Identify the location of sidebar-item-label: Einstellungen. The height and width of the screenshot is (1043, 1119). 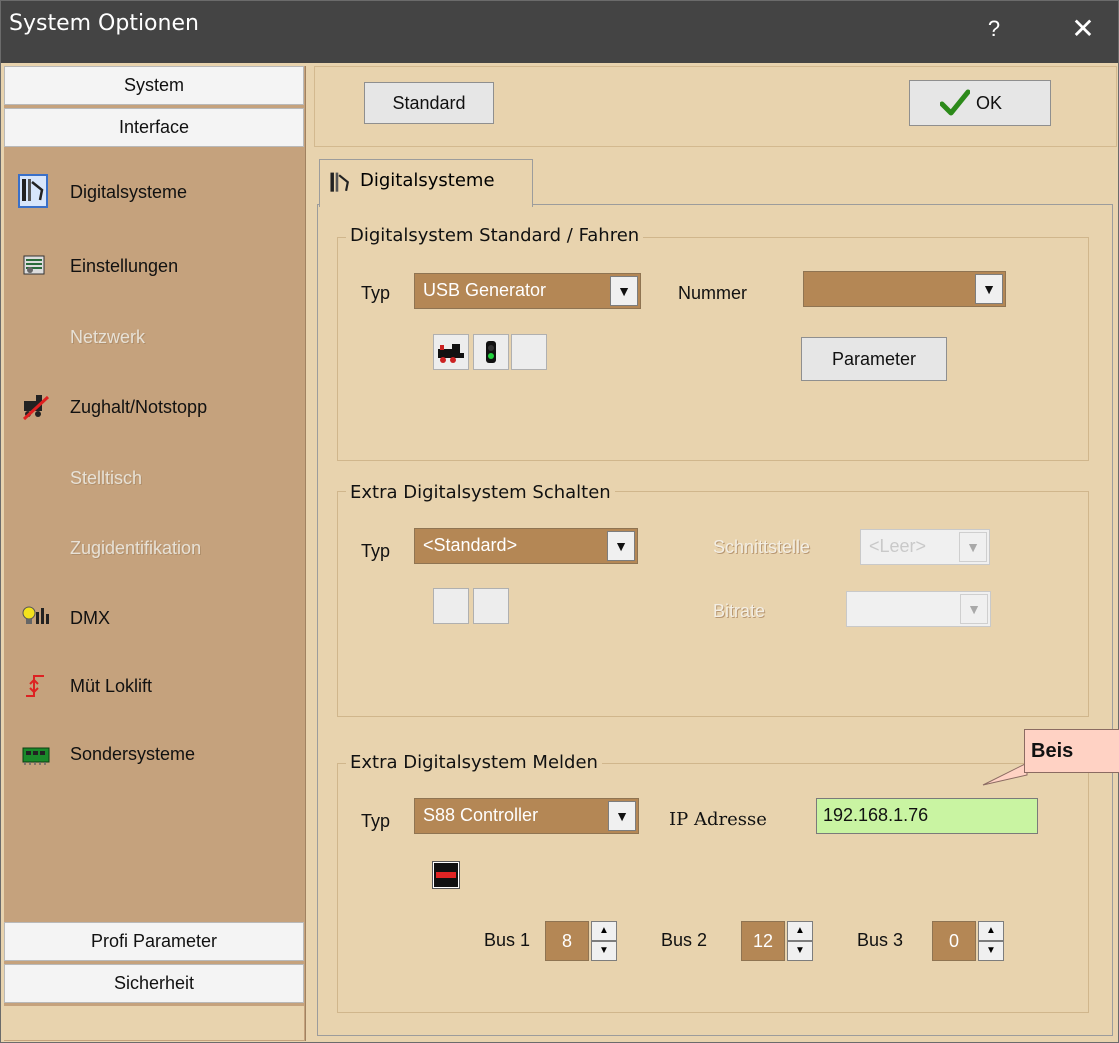
(124, 266).